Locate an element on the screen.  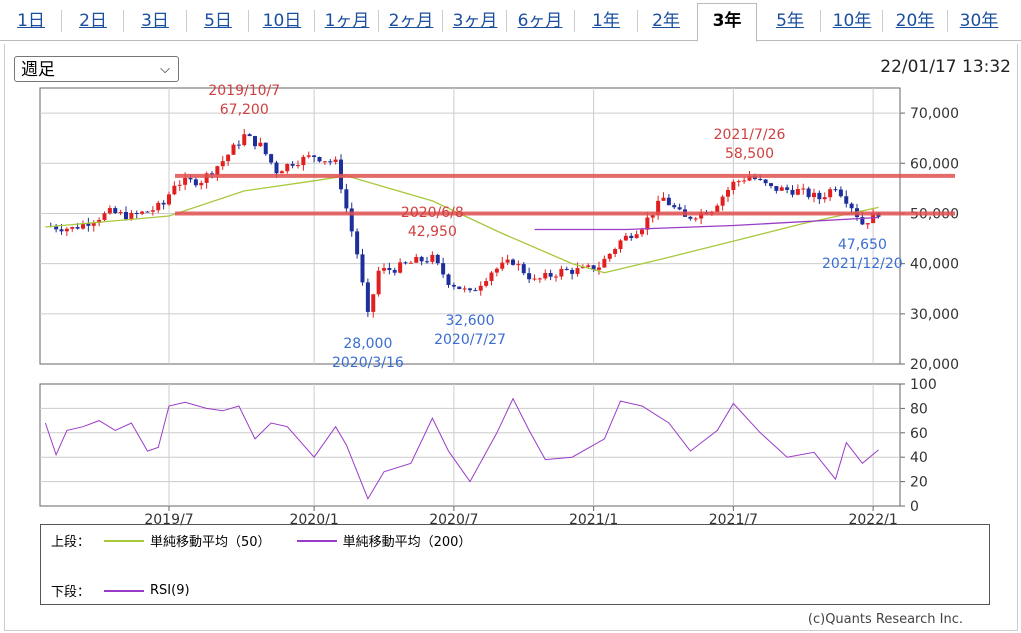
legend-sma50-swatch is located at coordinates (124, 540).